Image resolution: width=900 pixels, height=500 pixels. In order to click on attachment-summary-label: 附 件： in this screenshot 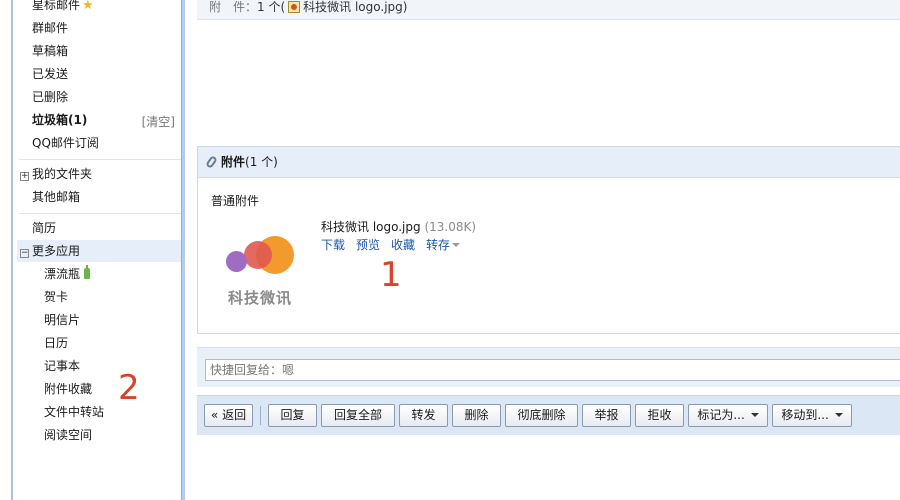, I will do `click(233, 7)`.